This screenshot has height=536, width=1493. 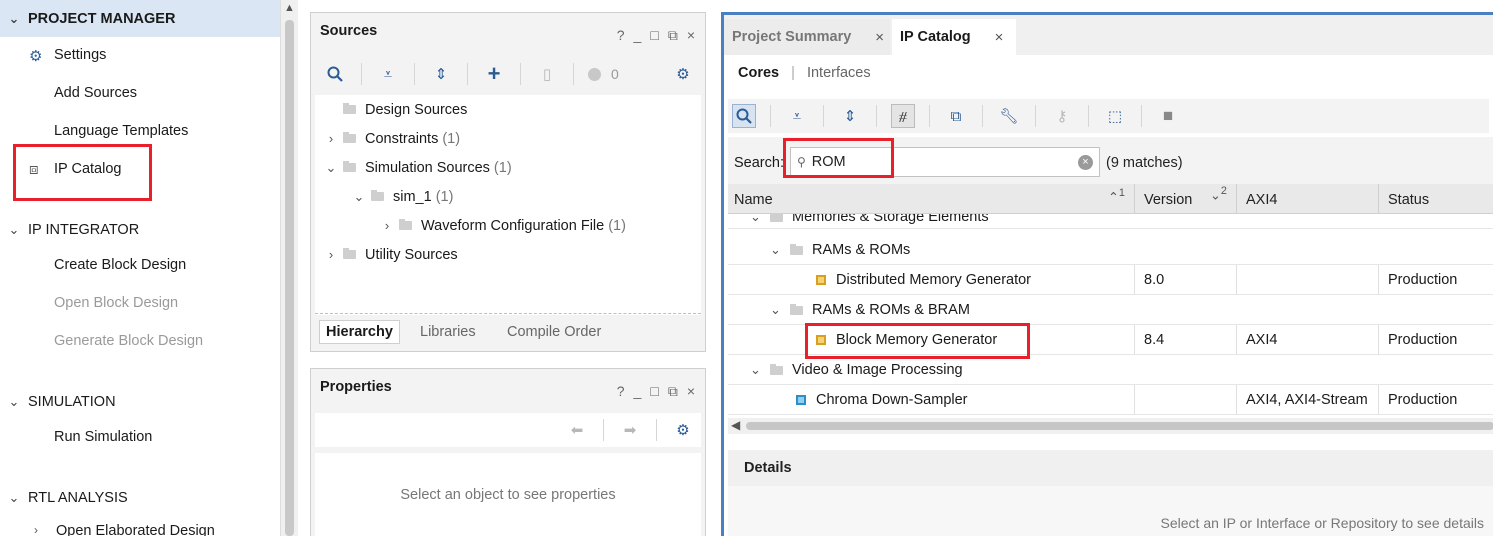 I want to click on tab-ip-catalog: IP Catalog ×, so click(x=954, y=37).